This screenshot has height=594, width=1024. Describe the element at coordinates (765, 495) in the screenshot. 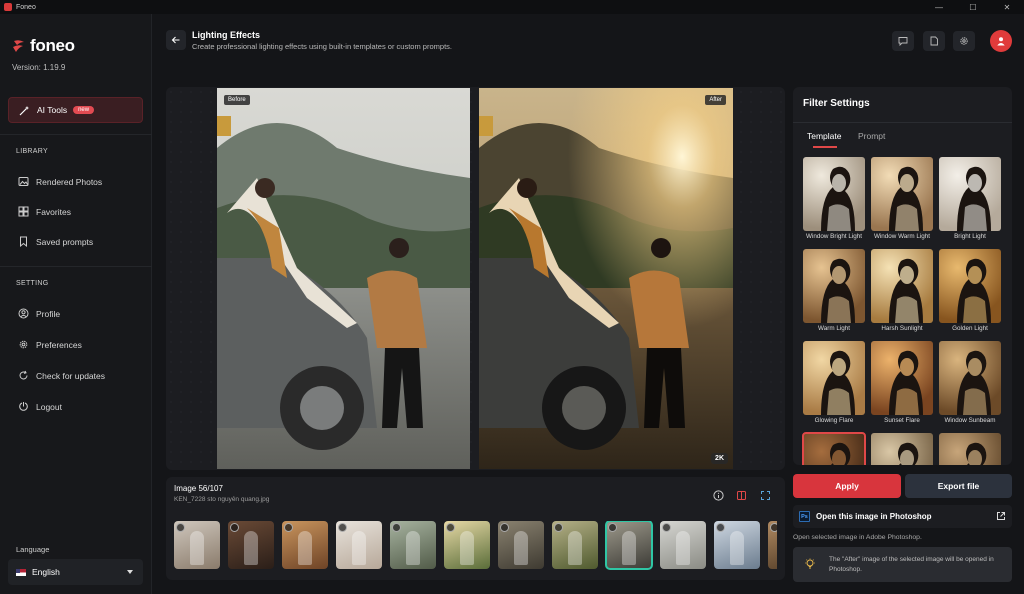

I see `fullscreen-button` at that location.